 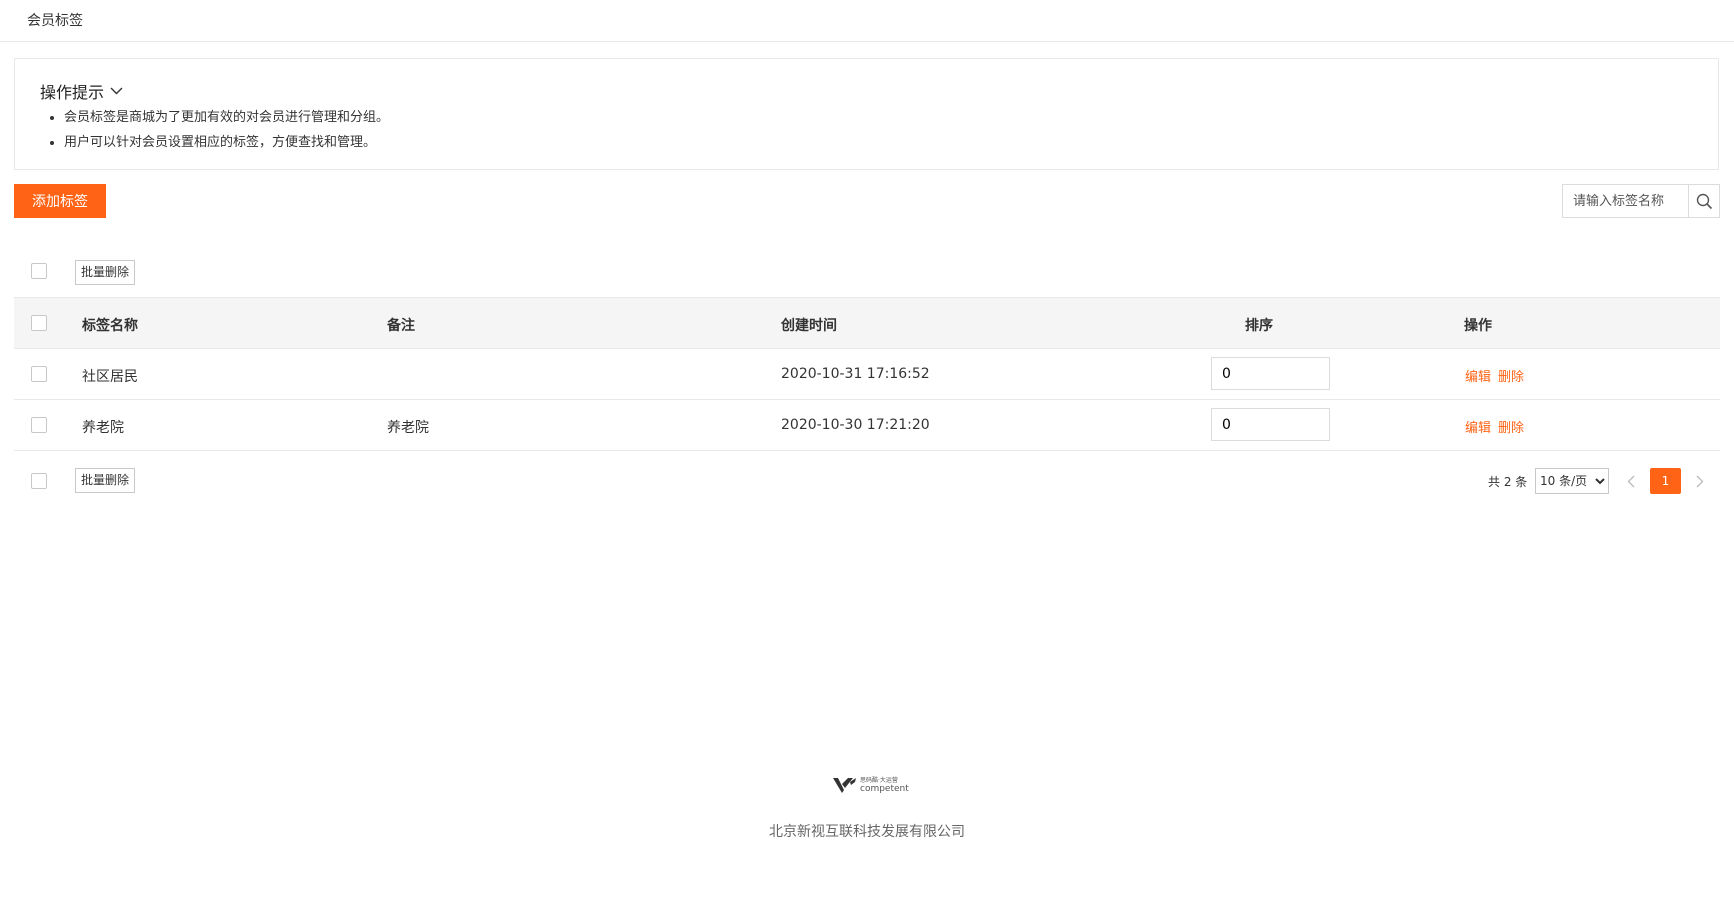 I want to click on created-time-cell: 2020-10-30 17:21:20, so click(x=855, y=425).